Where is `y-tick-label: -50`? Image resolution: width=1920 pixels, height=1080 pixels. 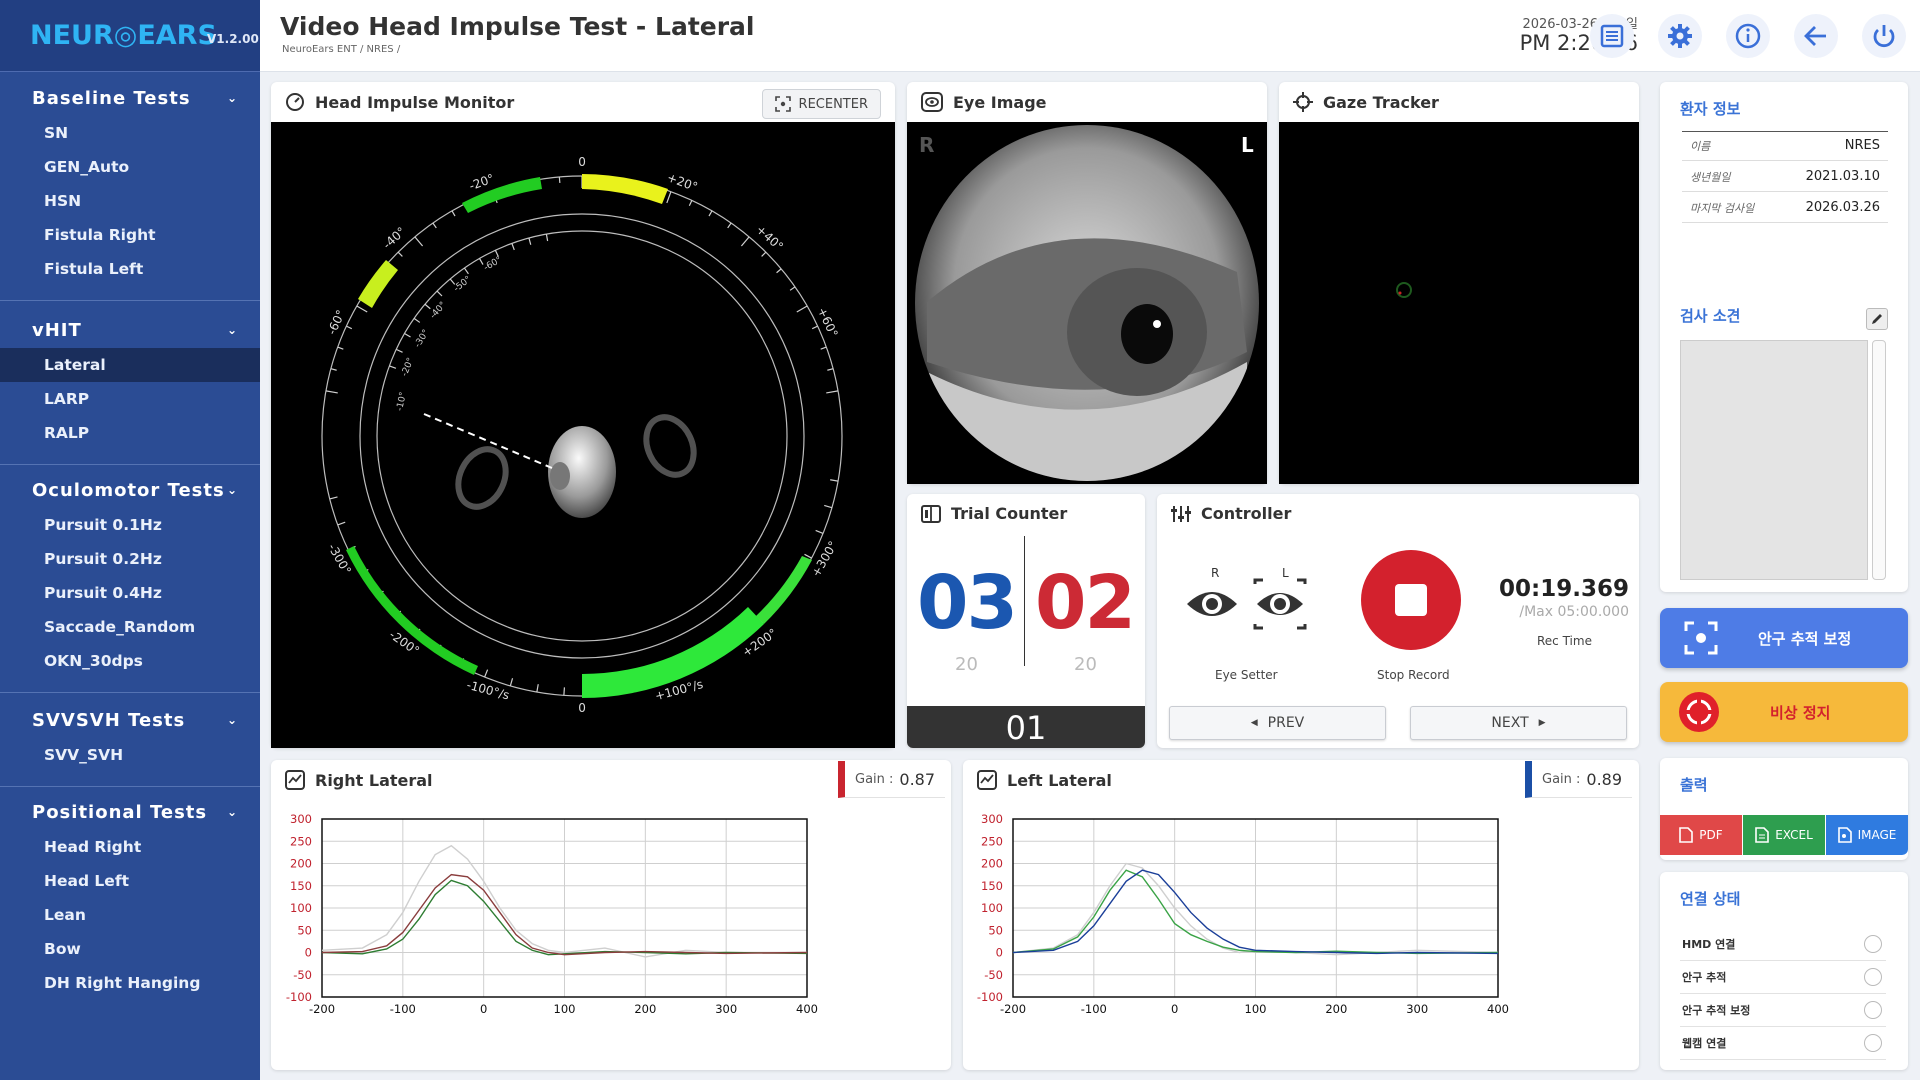 y-tick-label: -50 is located at coordinates (993, 975).